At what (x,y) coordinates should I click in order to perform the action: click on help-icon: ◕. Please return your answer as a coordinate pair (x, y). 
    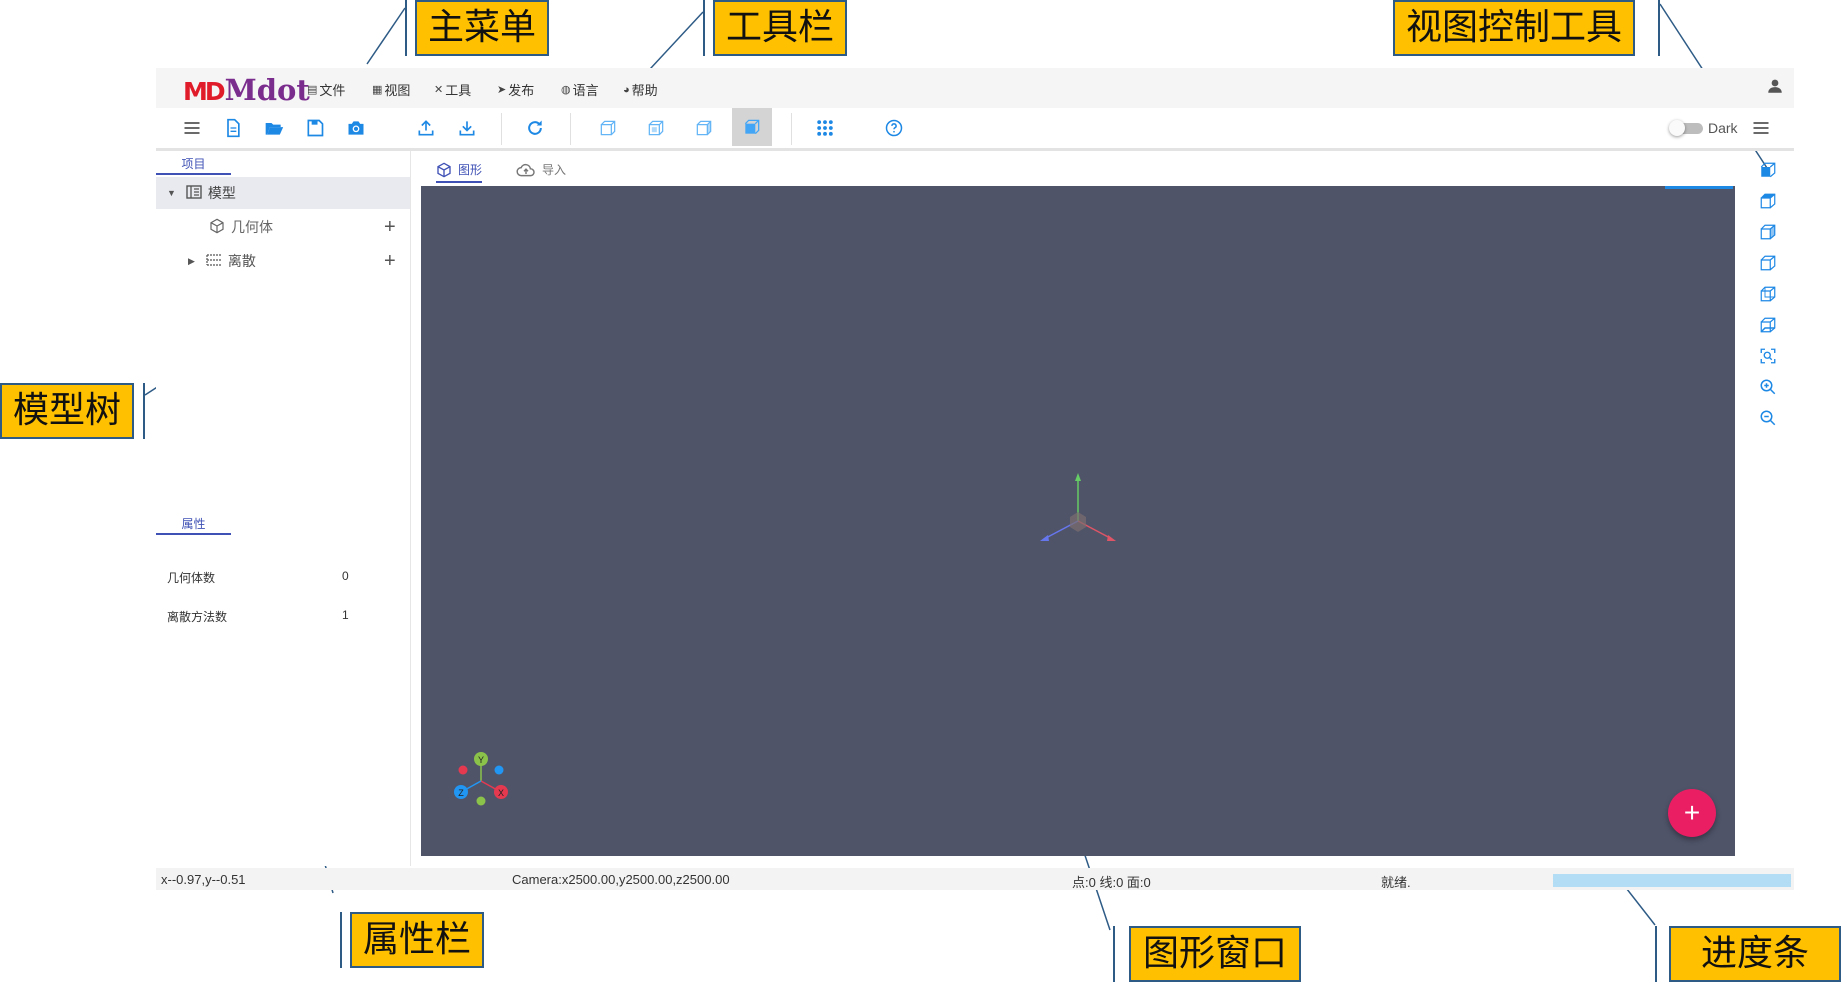
    Looking at the image, I should click on (626, 89).